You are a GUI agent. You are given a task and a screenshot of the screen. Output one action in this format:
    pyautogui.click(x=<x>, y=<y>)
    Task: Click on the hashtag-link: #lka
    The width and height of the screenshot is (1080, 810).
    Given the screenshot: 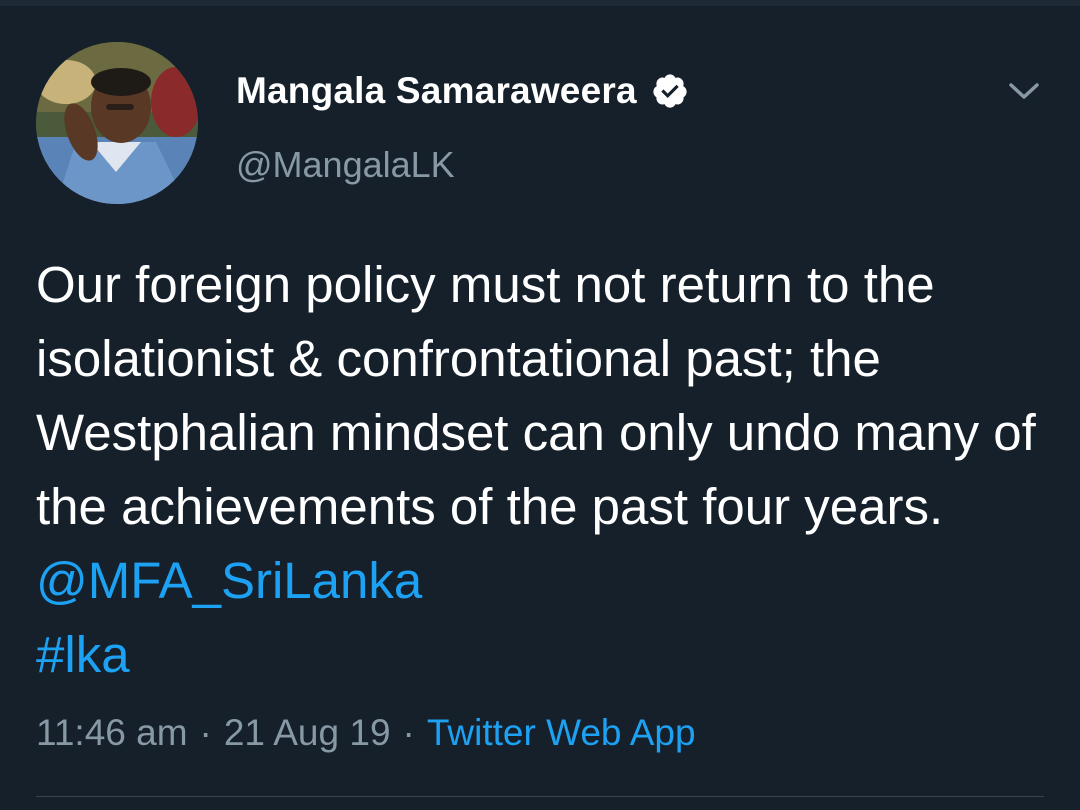 What is the action you would take?
    pyautogui.click(x=83, y=654)
    